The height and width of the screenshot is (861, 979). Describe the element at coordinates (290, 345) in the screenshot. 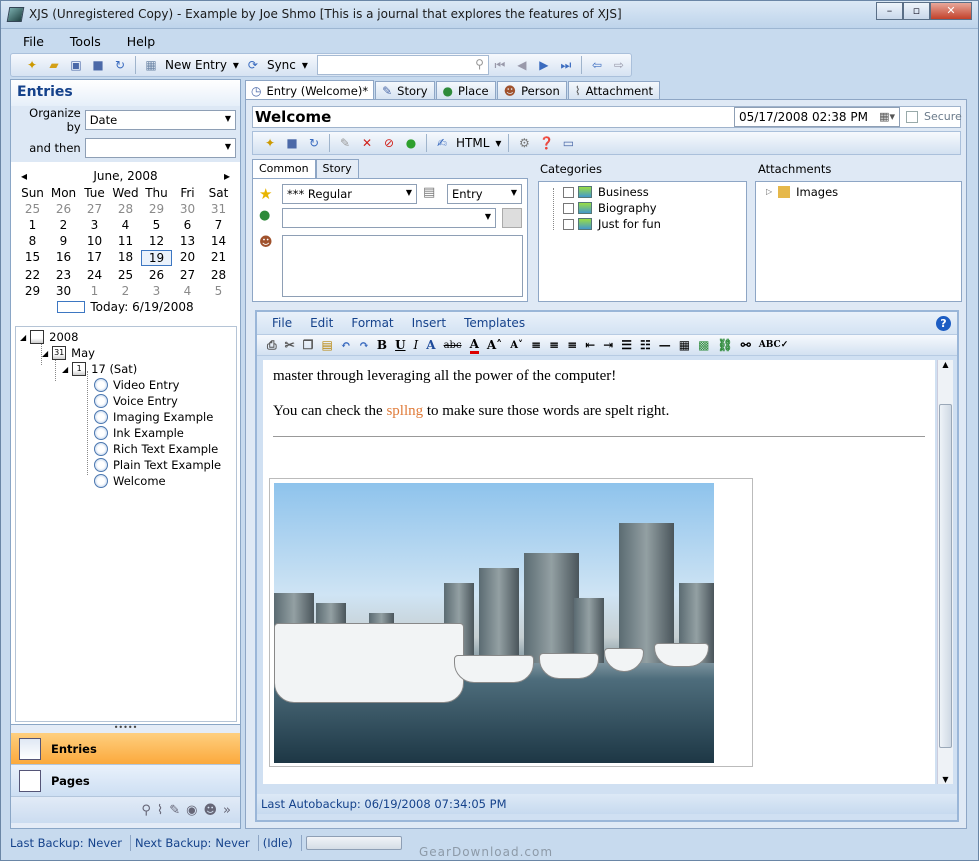

I see `cut-icon: ✂` at that location.